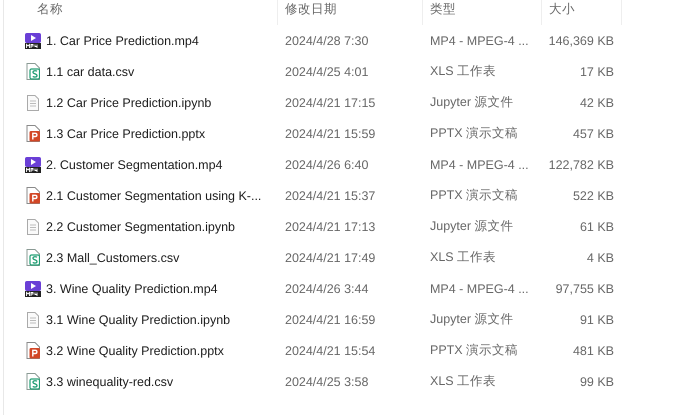  What do you see at coordinates (135, 351) in the screenshot?
I see `file-name: 3.2 Wine Quality Prediction.pptx` at bounding box center [135, 351].